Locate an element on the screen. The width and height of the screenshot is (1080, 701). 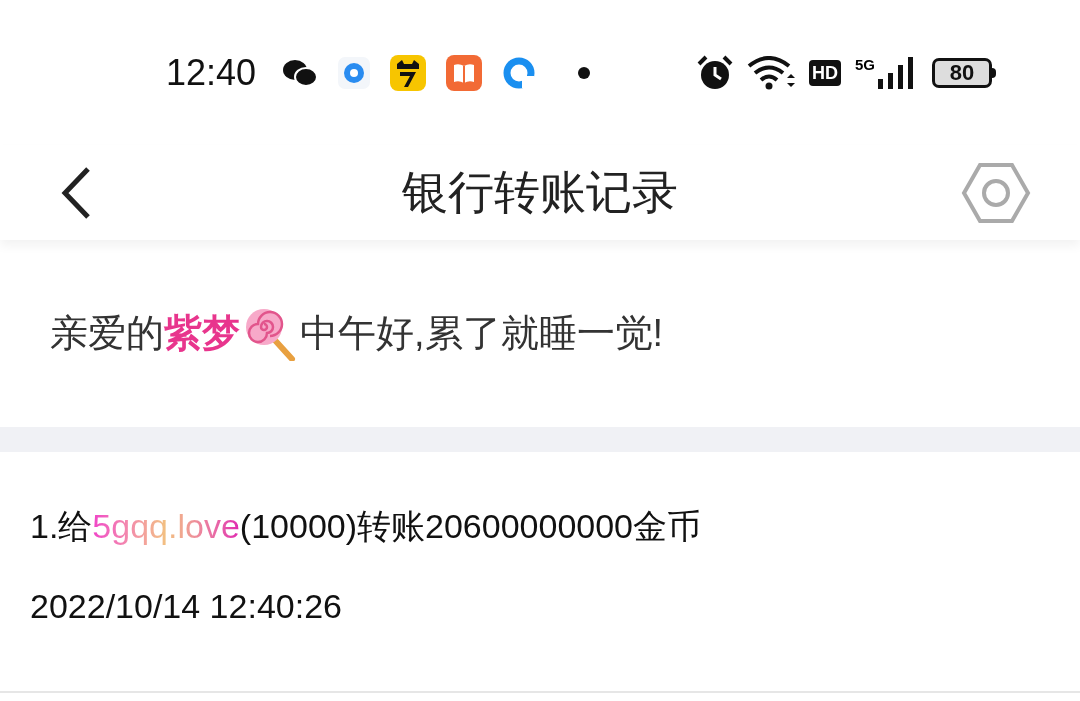
book-app-icon is located at coordinates (464, 72).